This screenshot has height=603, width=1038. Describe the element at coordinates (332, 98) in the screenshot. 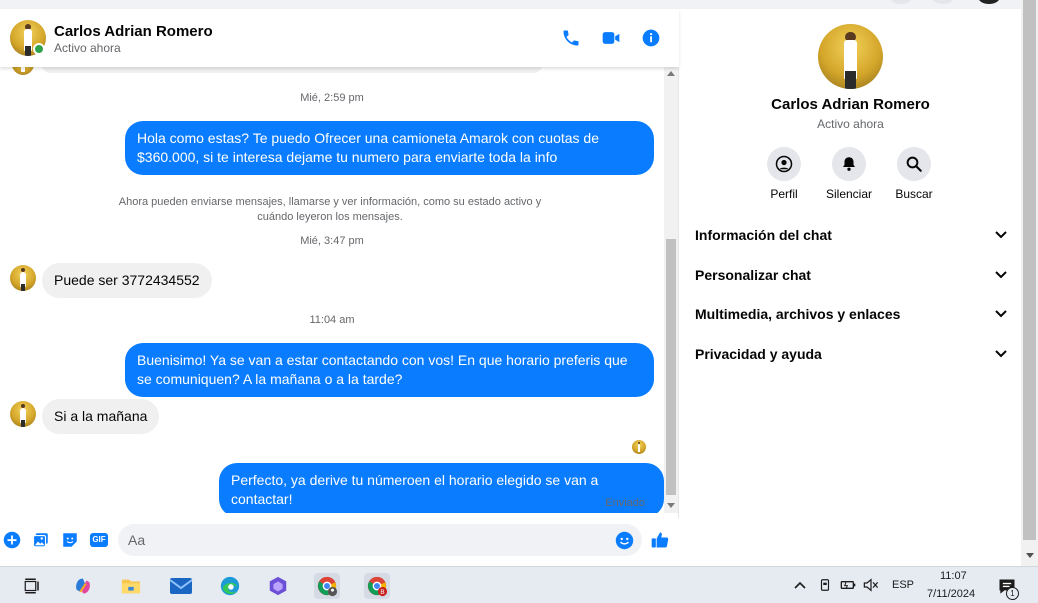

I see `timestamp: Mié, 2:59 pm` at that location.